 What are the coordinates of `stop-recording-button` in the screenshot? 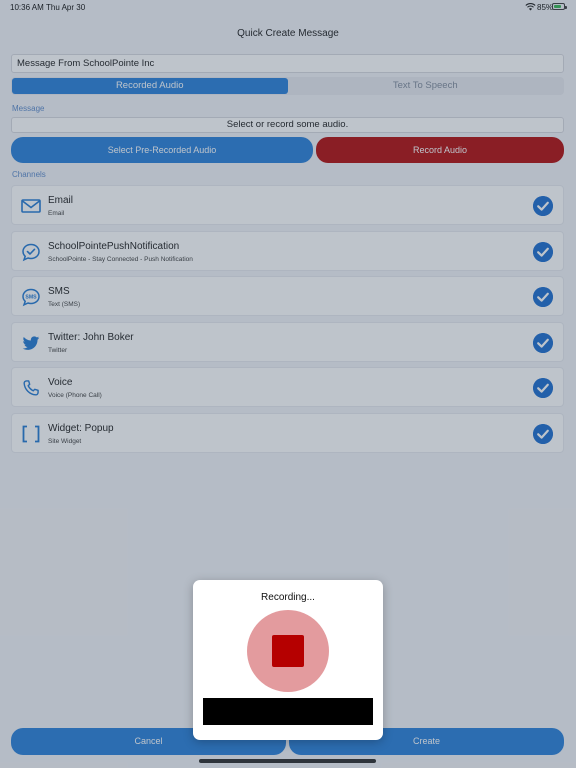 It's located at (288, 651).